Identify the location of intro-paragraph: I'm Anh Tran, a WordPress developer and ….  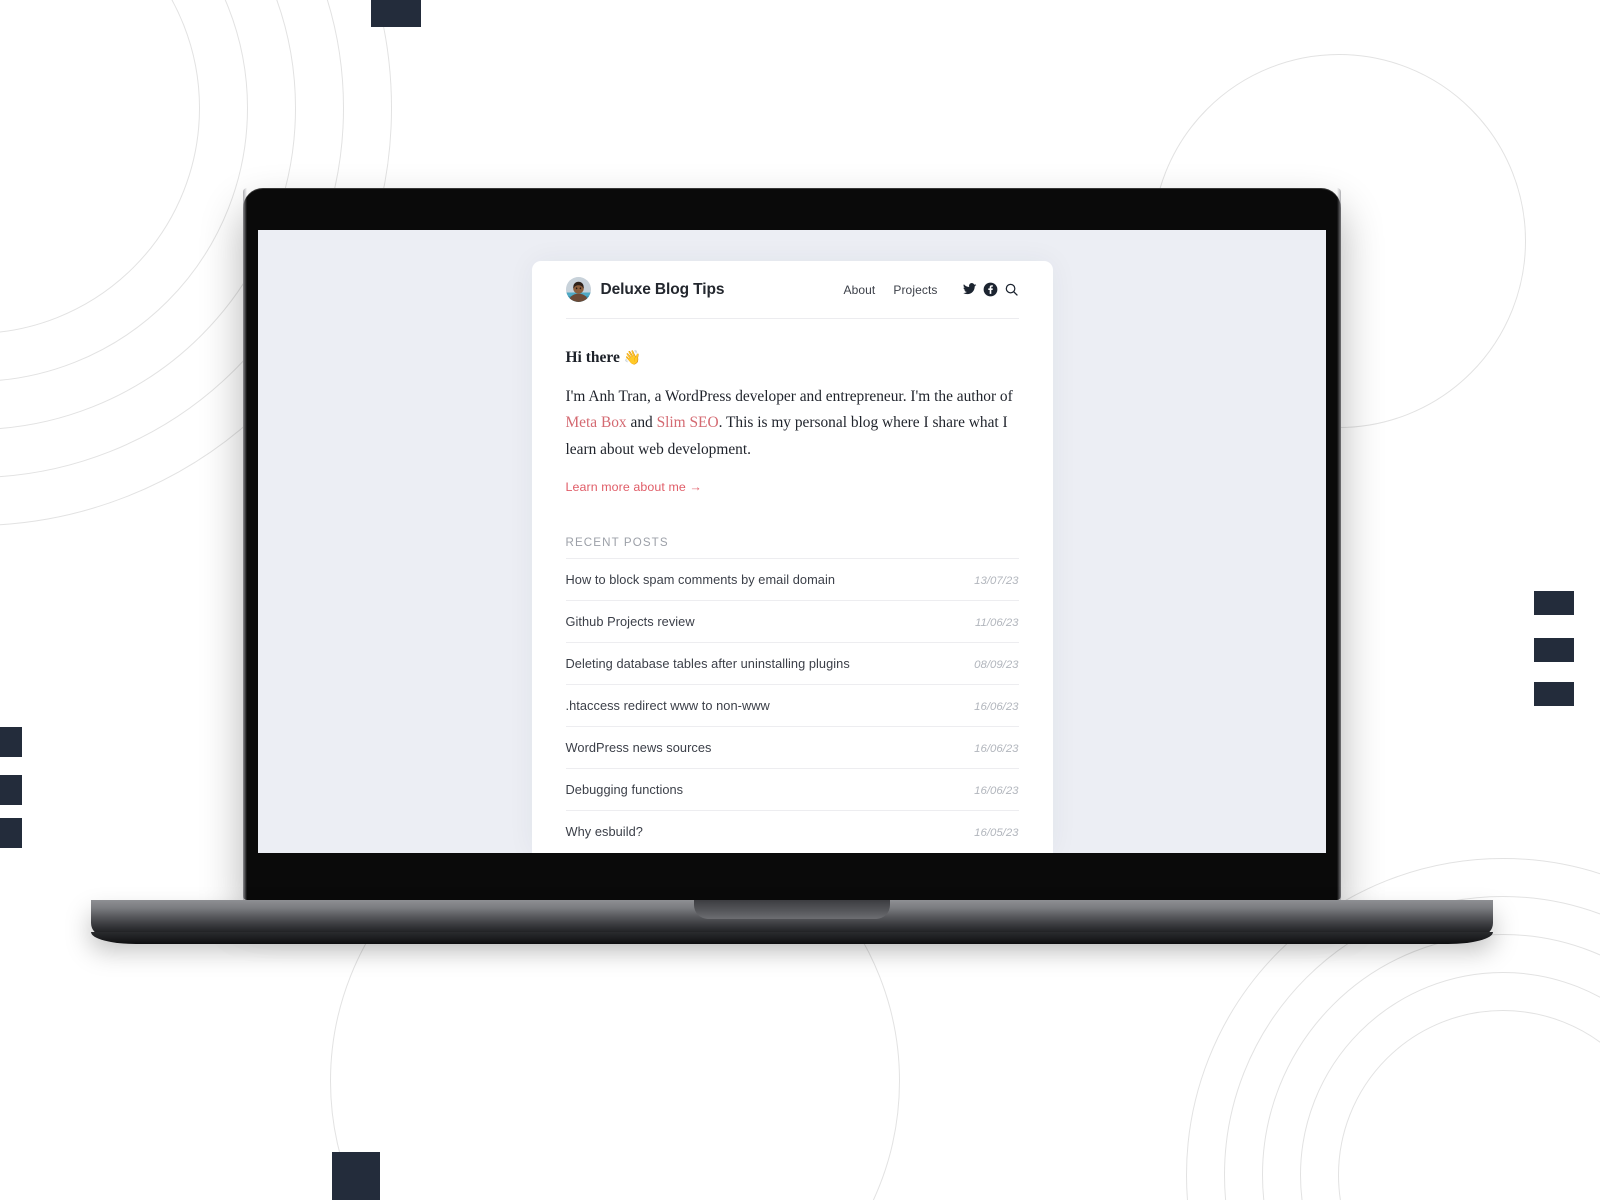
(792, 423).